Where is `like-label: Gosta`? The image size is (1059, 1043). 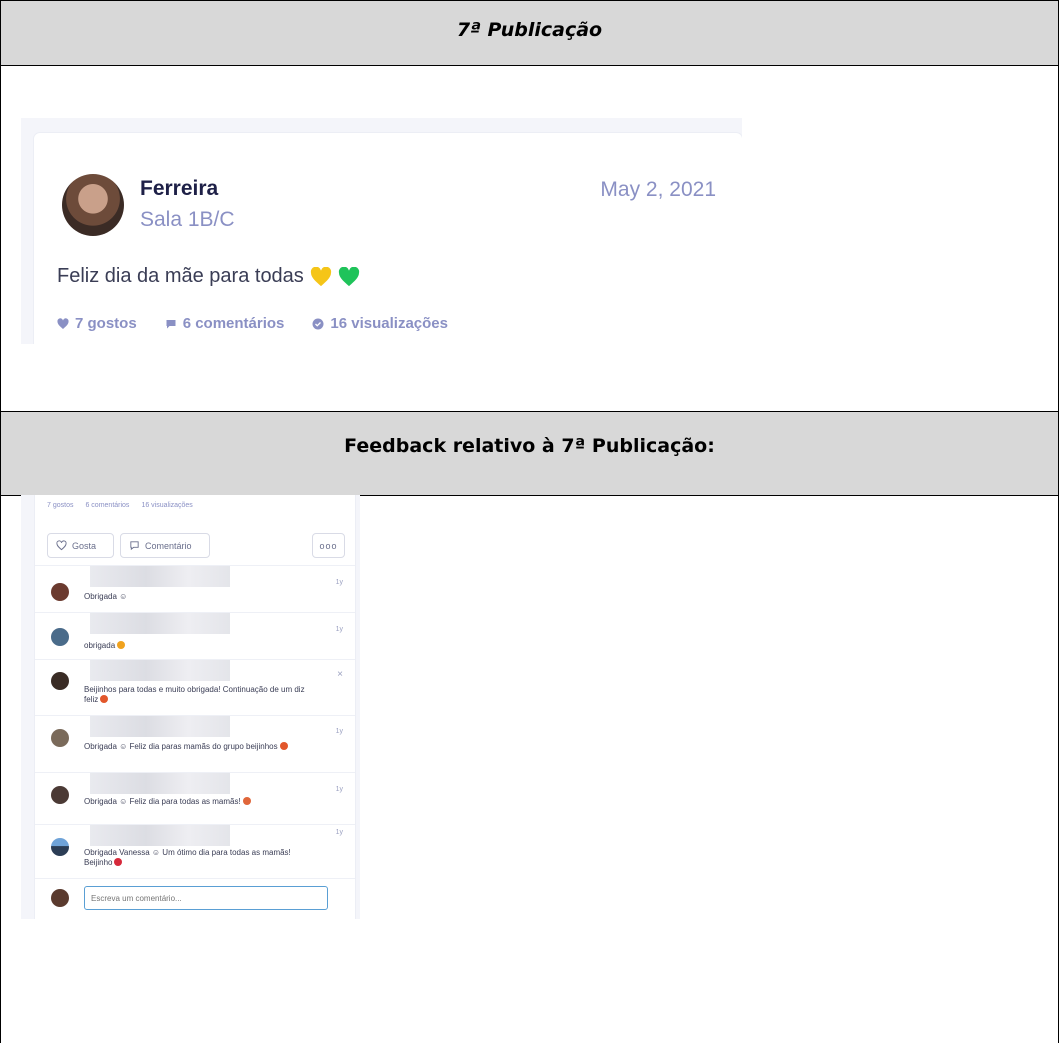
like-label: Gosta is located at coordinates (84, 545).